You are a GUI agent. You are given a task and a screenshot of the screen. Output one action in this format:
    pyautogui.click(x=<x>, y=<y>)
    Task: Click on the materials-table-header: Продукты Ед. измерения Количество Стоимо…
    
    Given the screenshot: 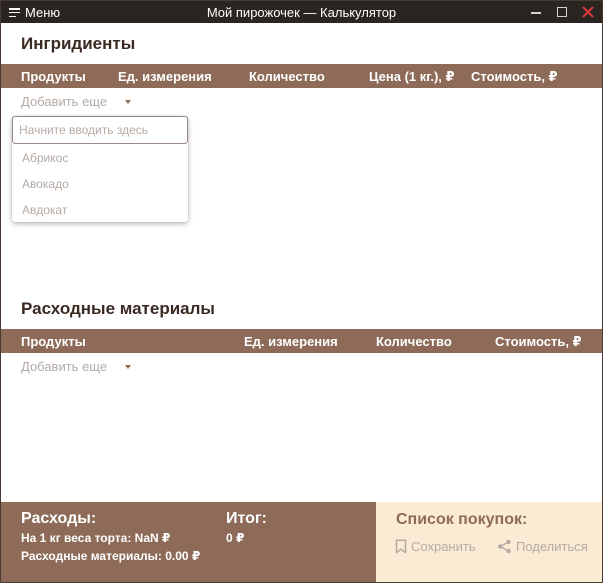 What is the action you would take?
    pyautogui.click(x=301, y=341)
    